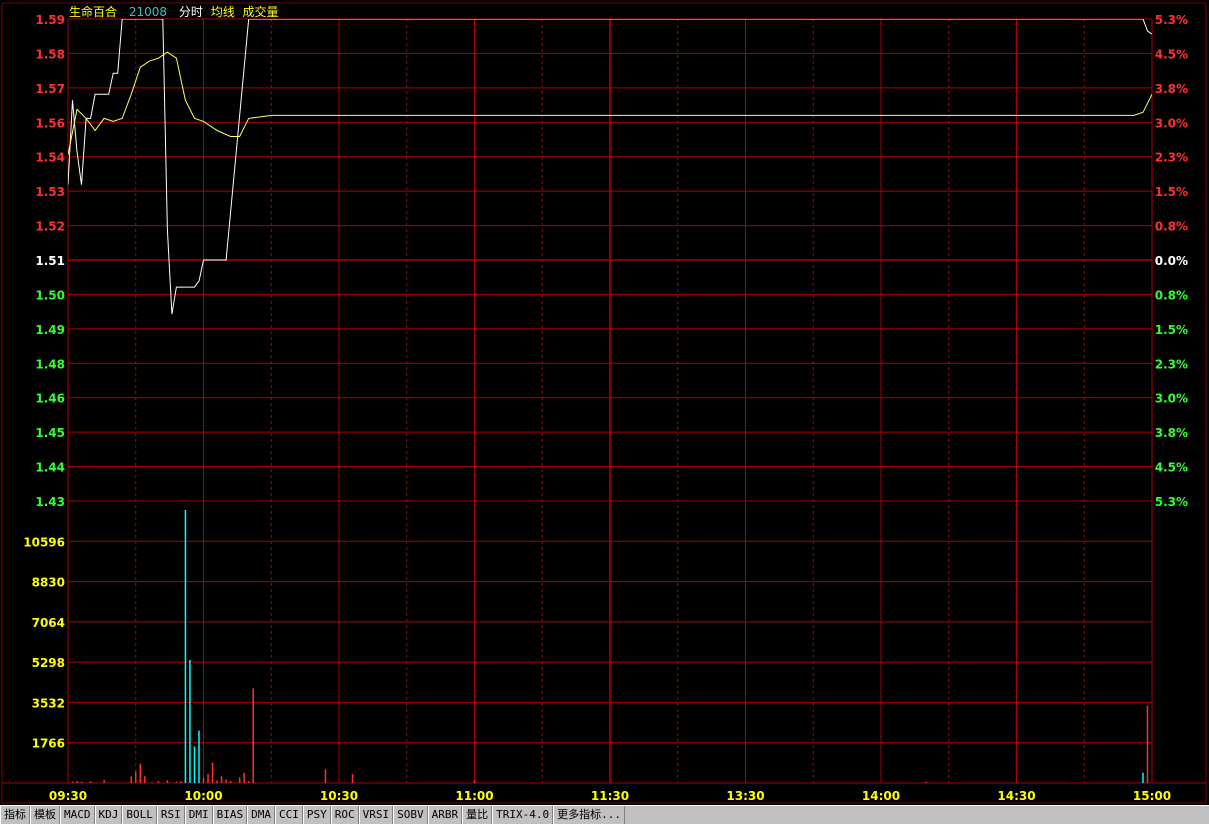  What do you see at coordinates (316, 815) in the screenshot?
I see `tab-indicator: PSY` at bounding box center [316, 815].